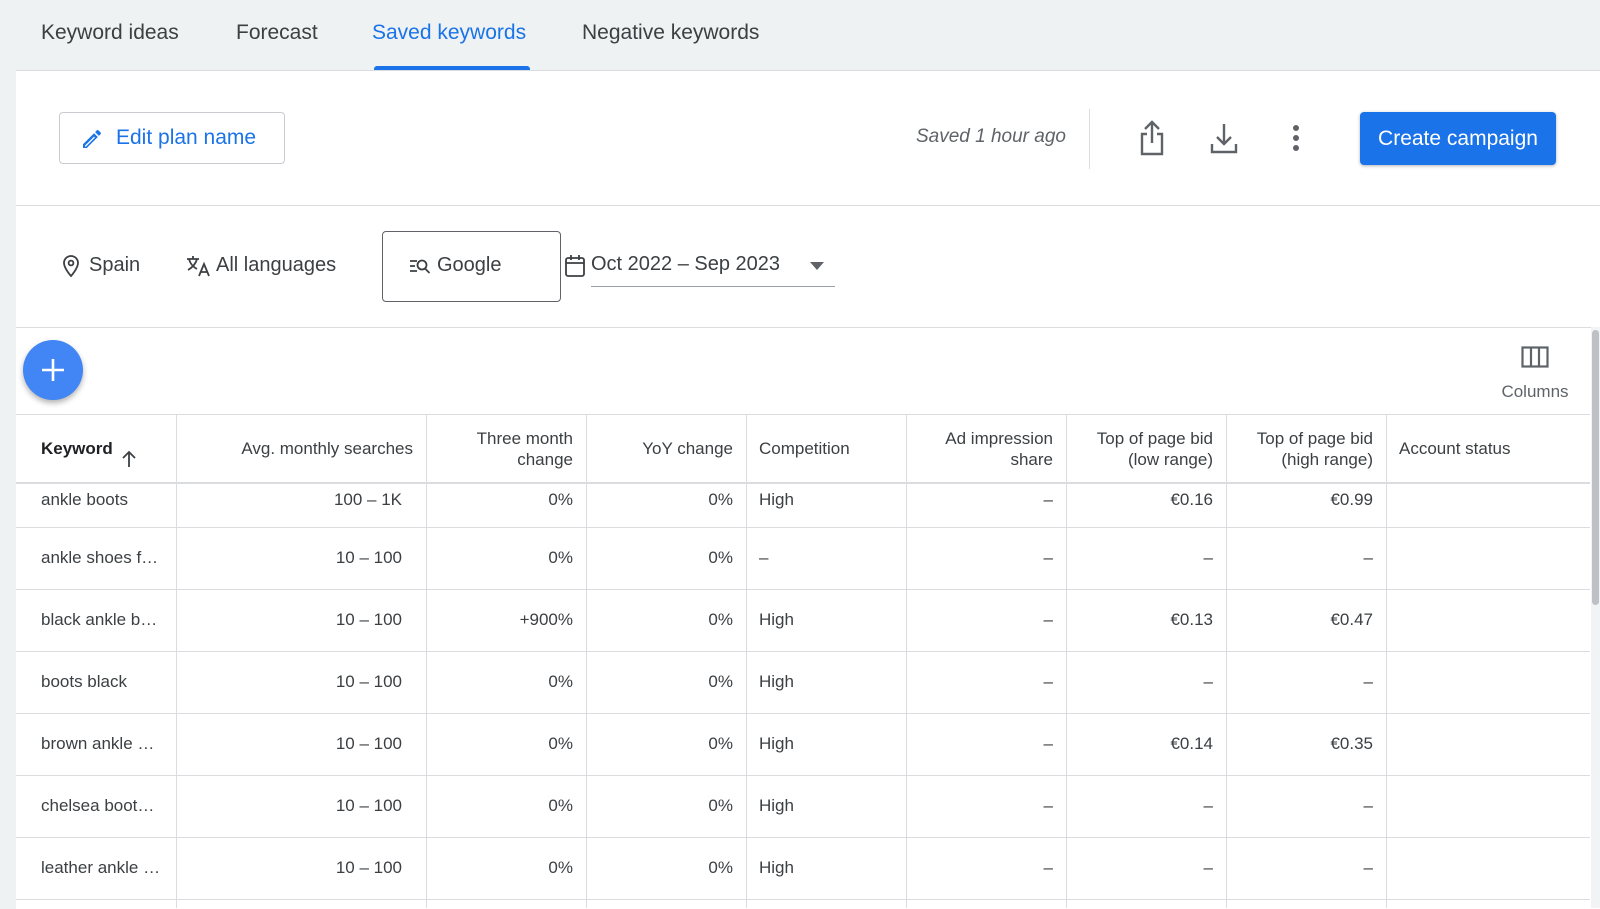 The height and width of the screenshot is (909, 1600). Describe the element at coordinates (1351, 743) in the screenshot. I see `cell-top-bid-high: €0.35` at that location.